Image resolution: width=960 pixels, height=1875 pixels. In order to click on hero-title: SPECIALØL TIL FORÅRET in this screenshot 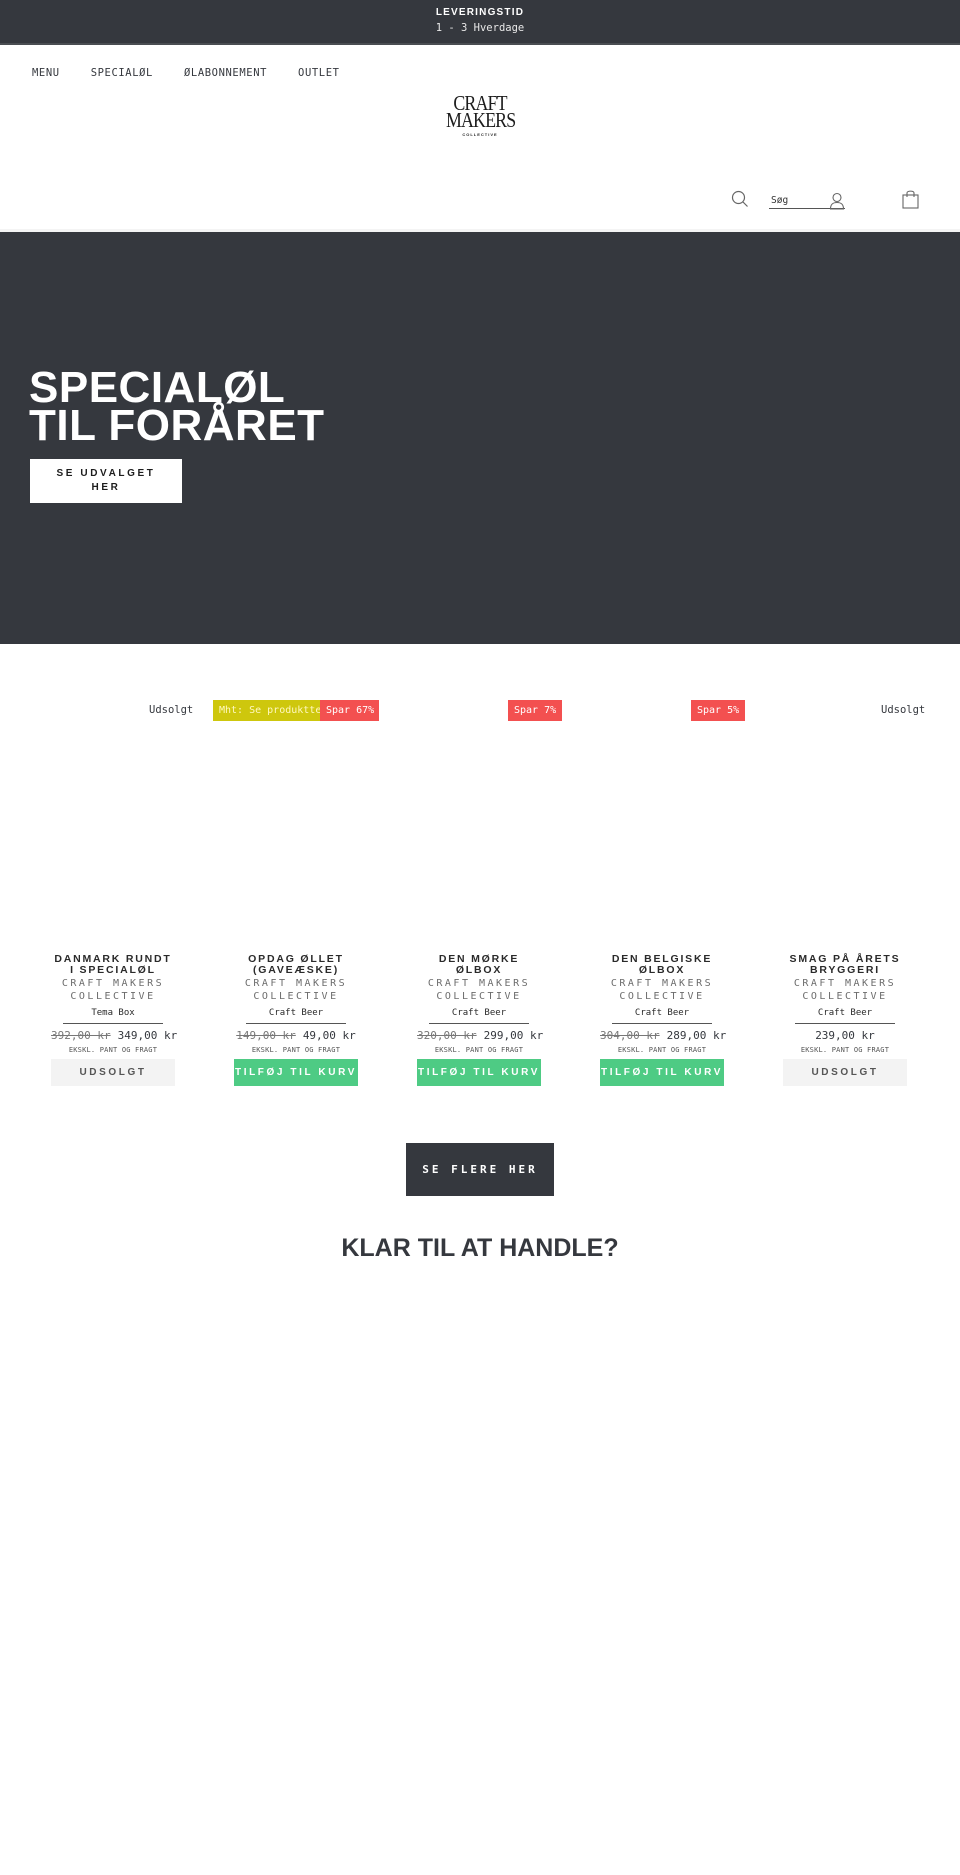, I will do `click(177, 408)`.